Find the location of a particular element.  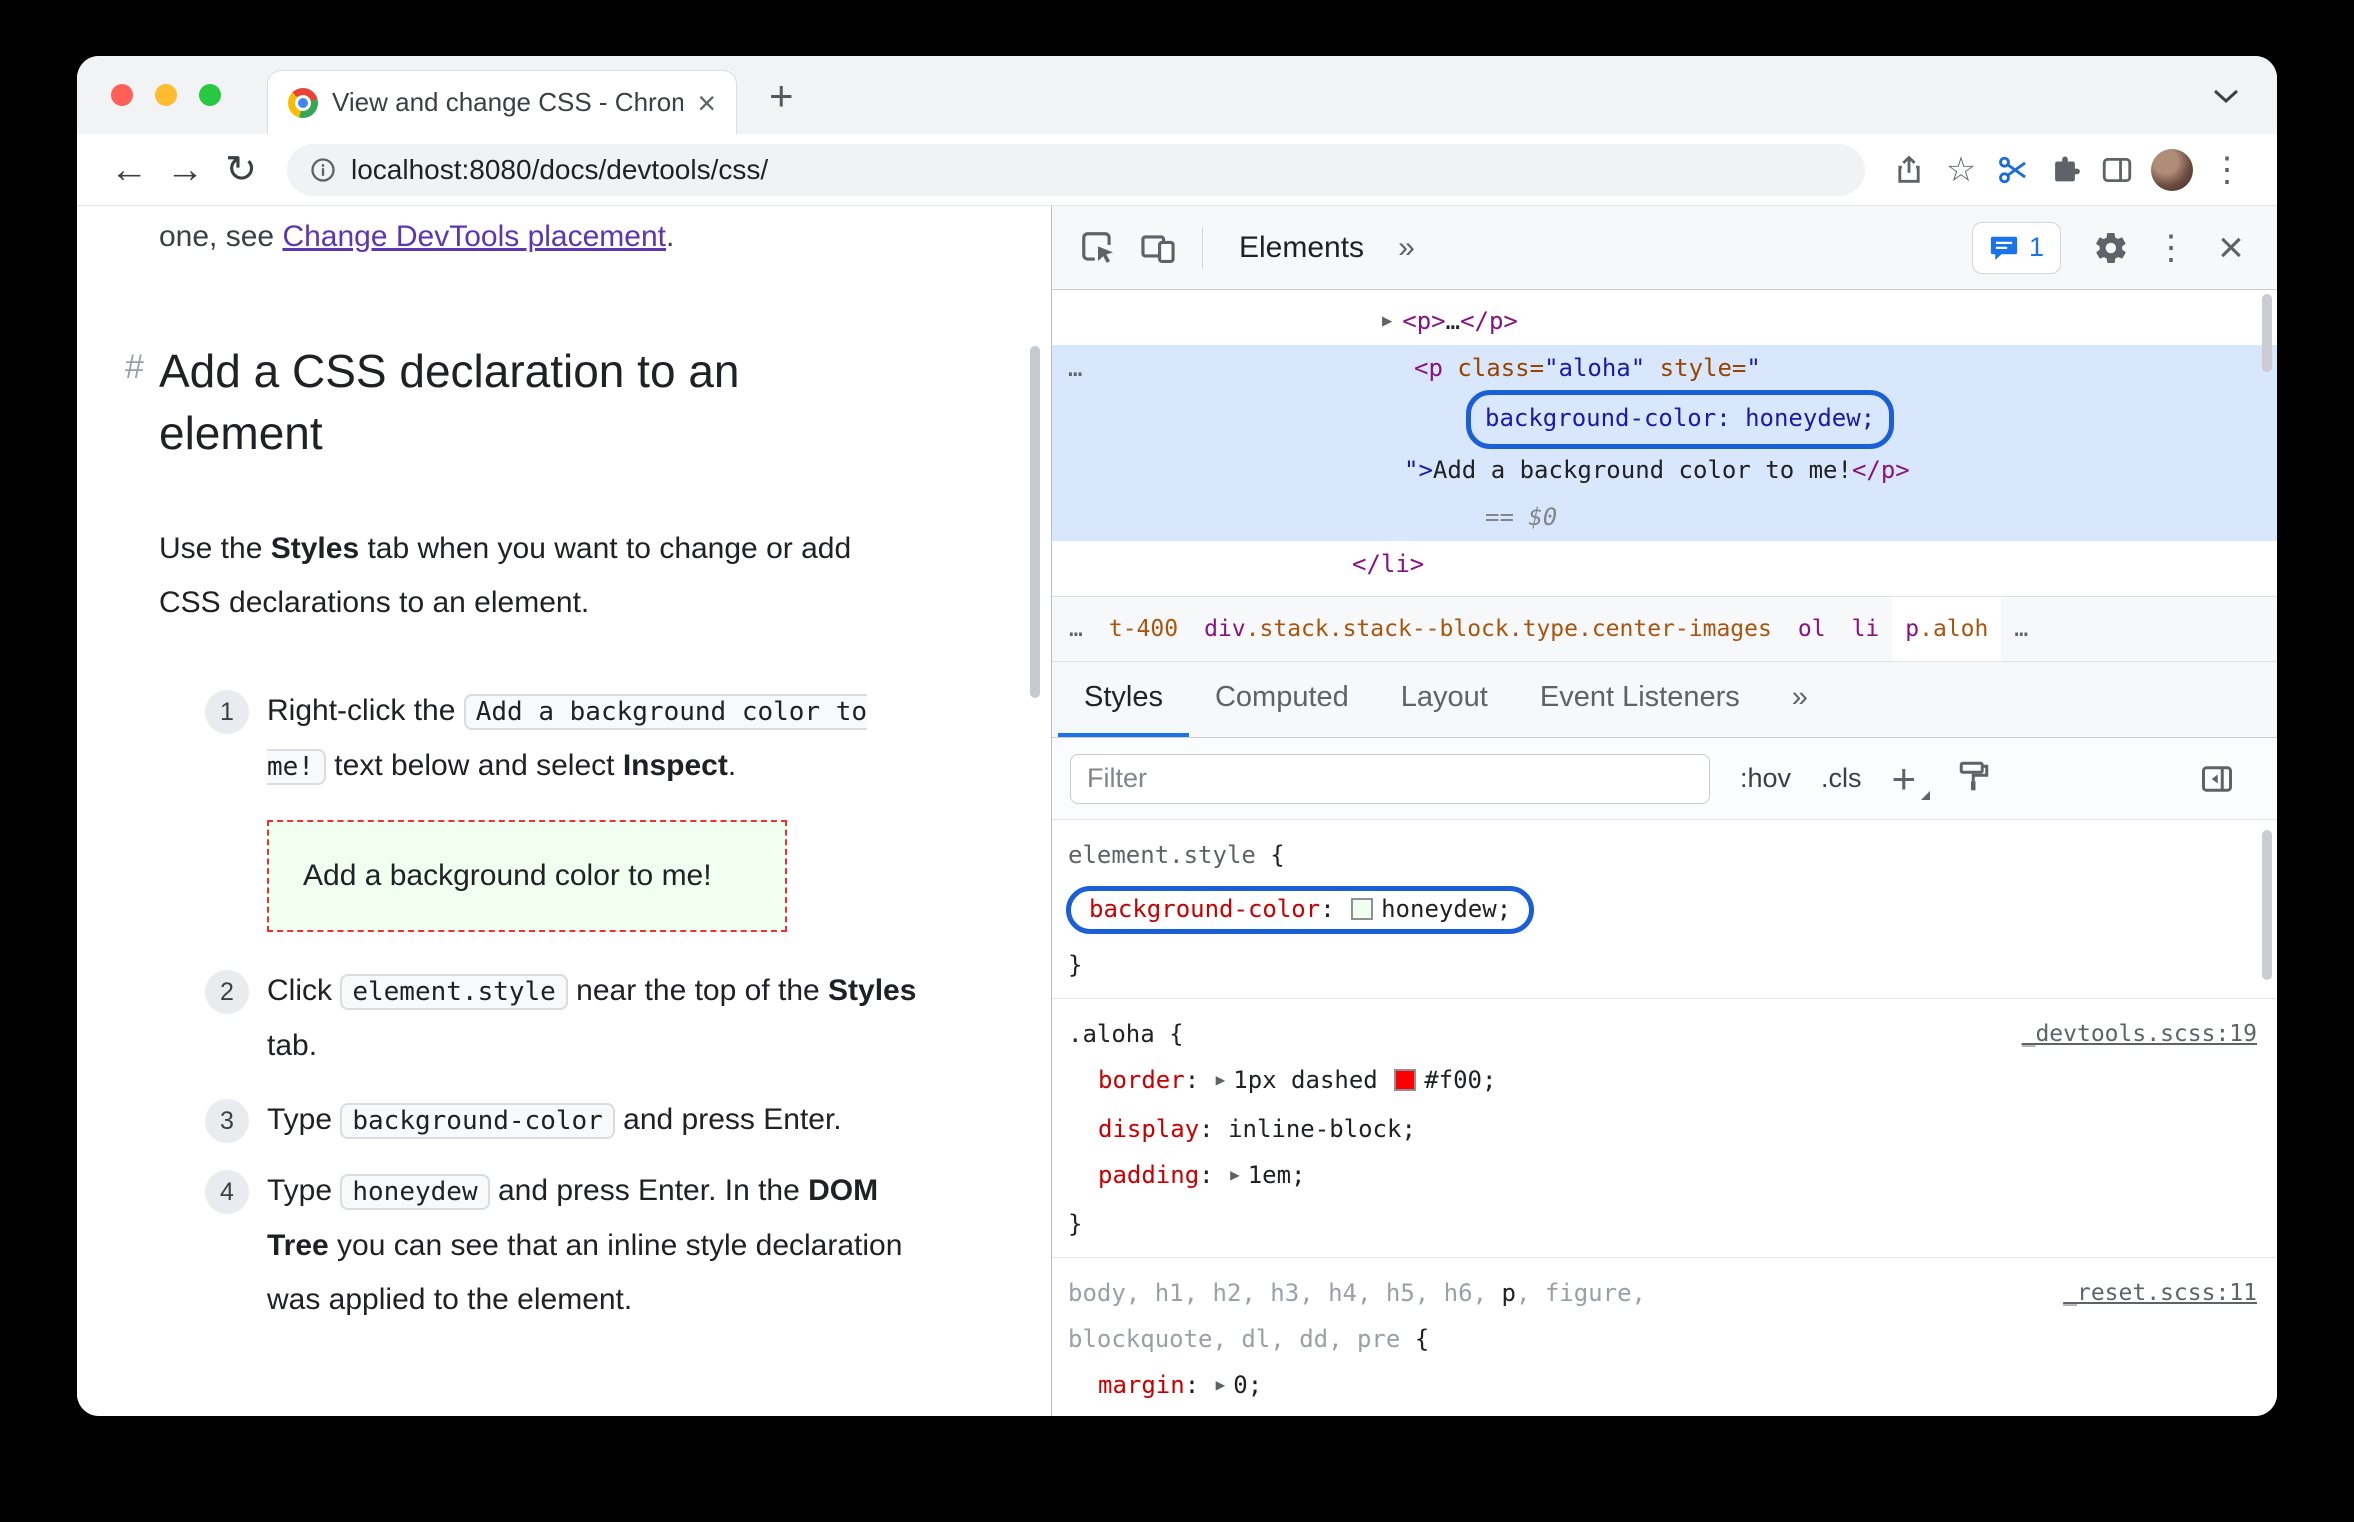

site-info-icon is located at coordinates (323, 170).